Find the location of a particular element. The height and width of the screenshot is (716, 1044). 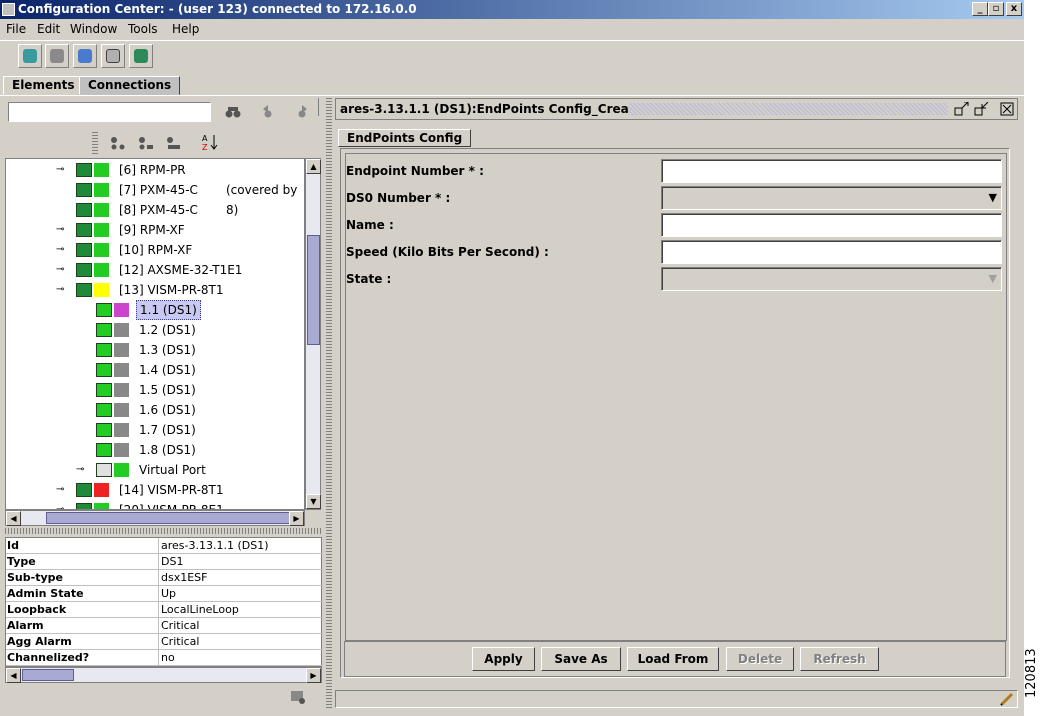

cube-icon is located at coordinates (30, 56).